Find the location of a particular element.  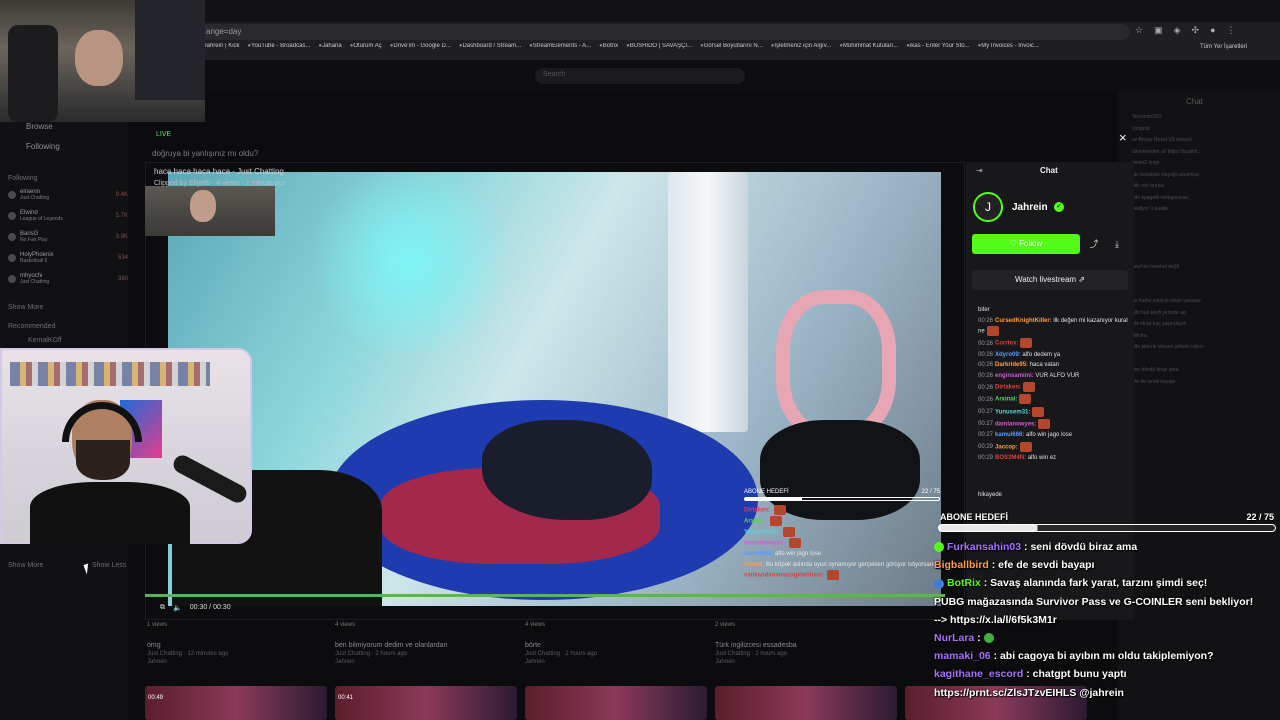

chat-text: haca vatan is located at coordinates (1044, 365).